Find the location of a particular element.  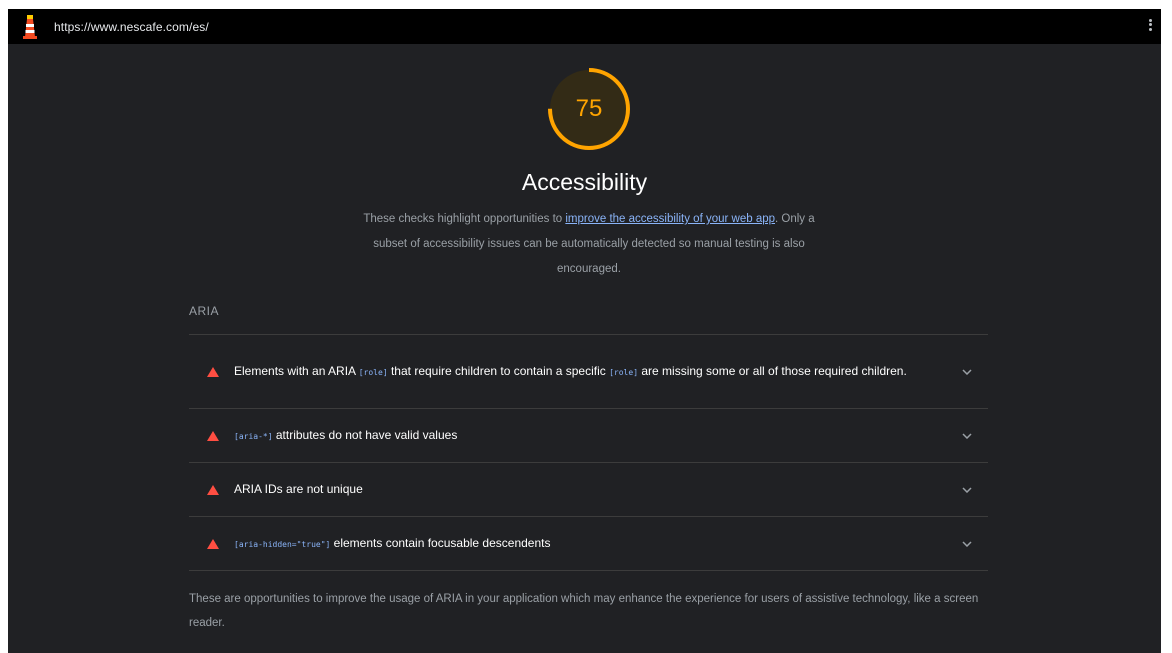

category-title: Accessibility is located at coordinates (584, 182).